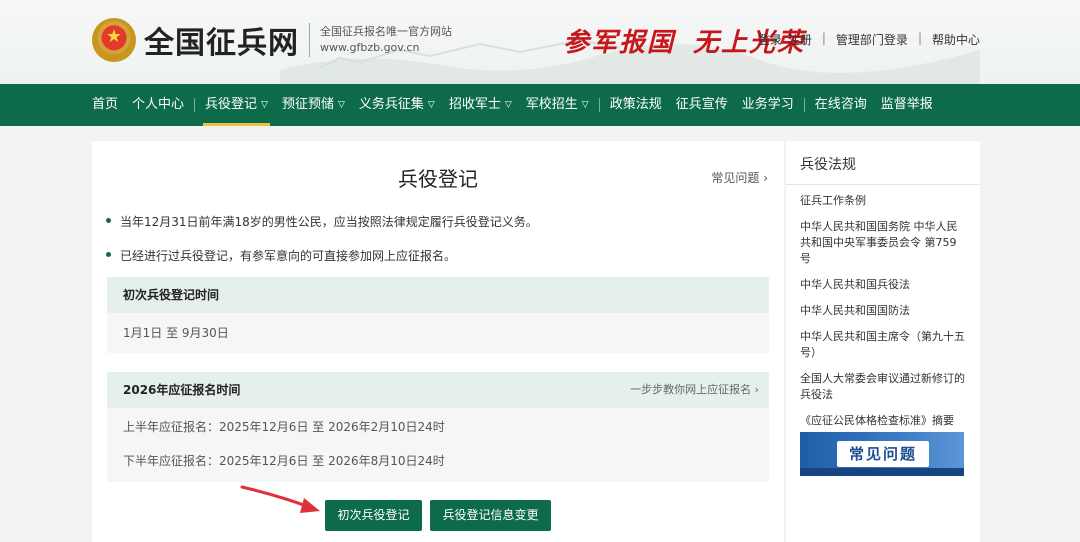 The image size is (1080, 542). I want to click on nav-home: 首页, so click(108, 105).